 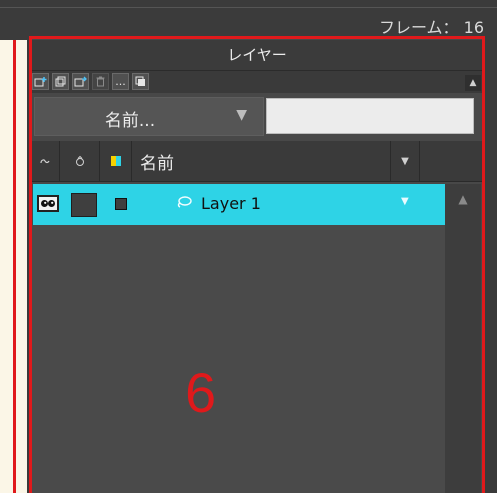 What do you see at coordinates (248, 7) in the screenshot?
I see `top-divider` at bounding box center [248, 7].